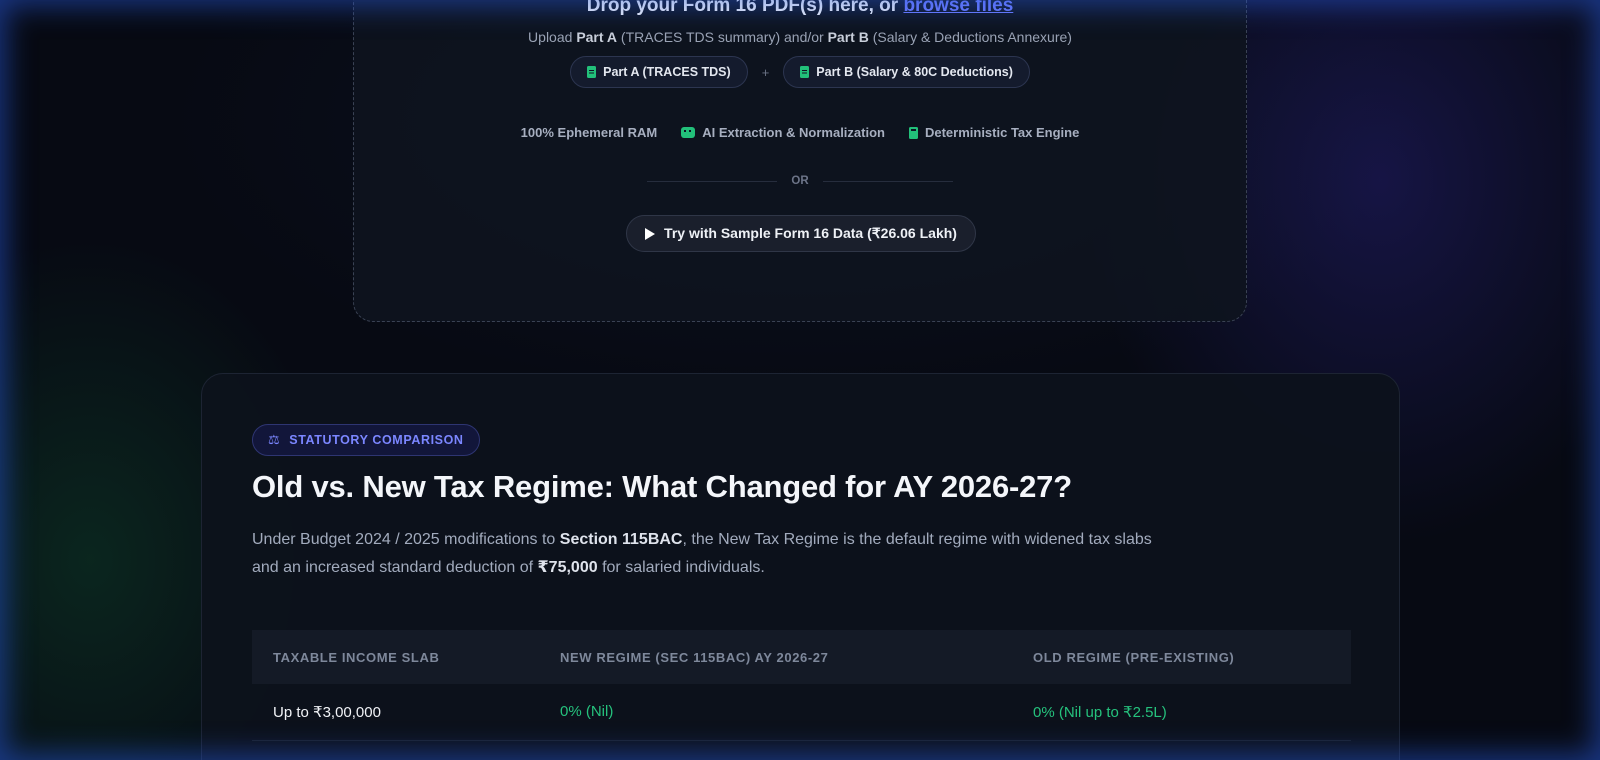  I want to click on part-a-pill: Part A (TRACES TDS), so click(659, 72).